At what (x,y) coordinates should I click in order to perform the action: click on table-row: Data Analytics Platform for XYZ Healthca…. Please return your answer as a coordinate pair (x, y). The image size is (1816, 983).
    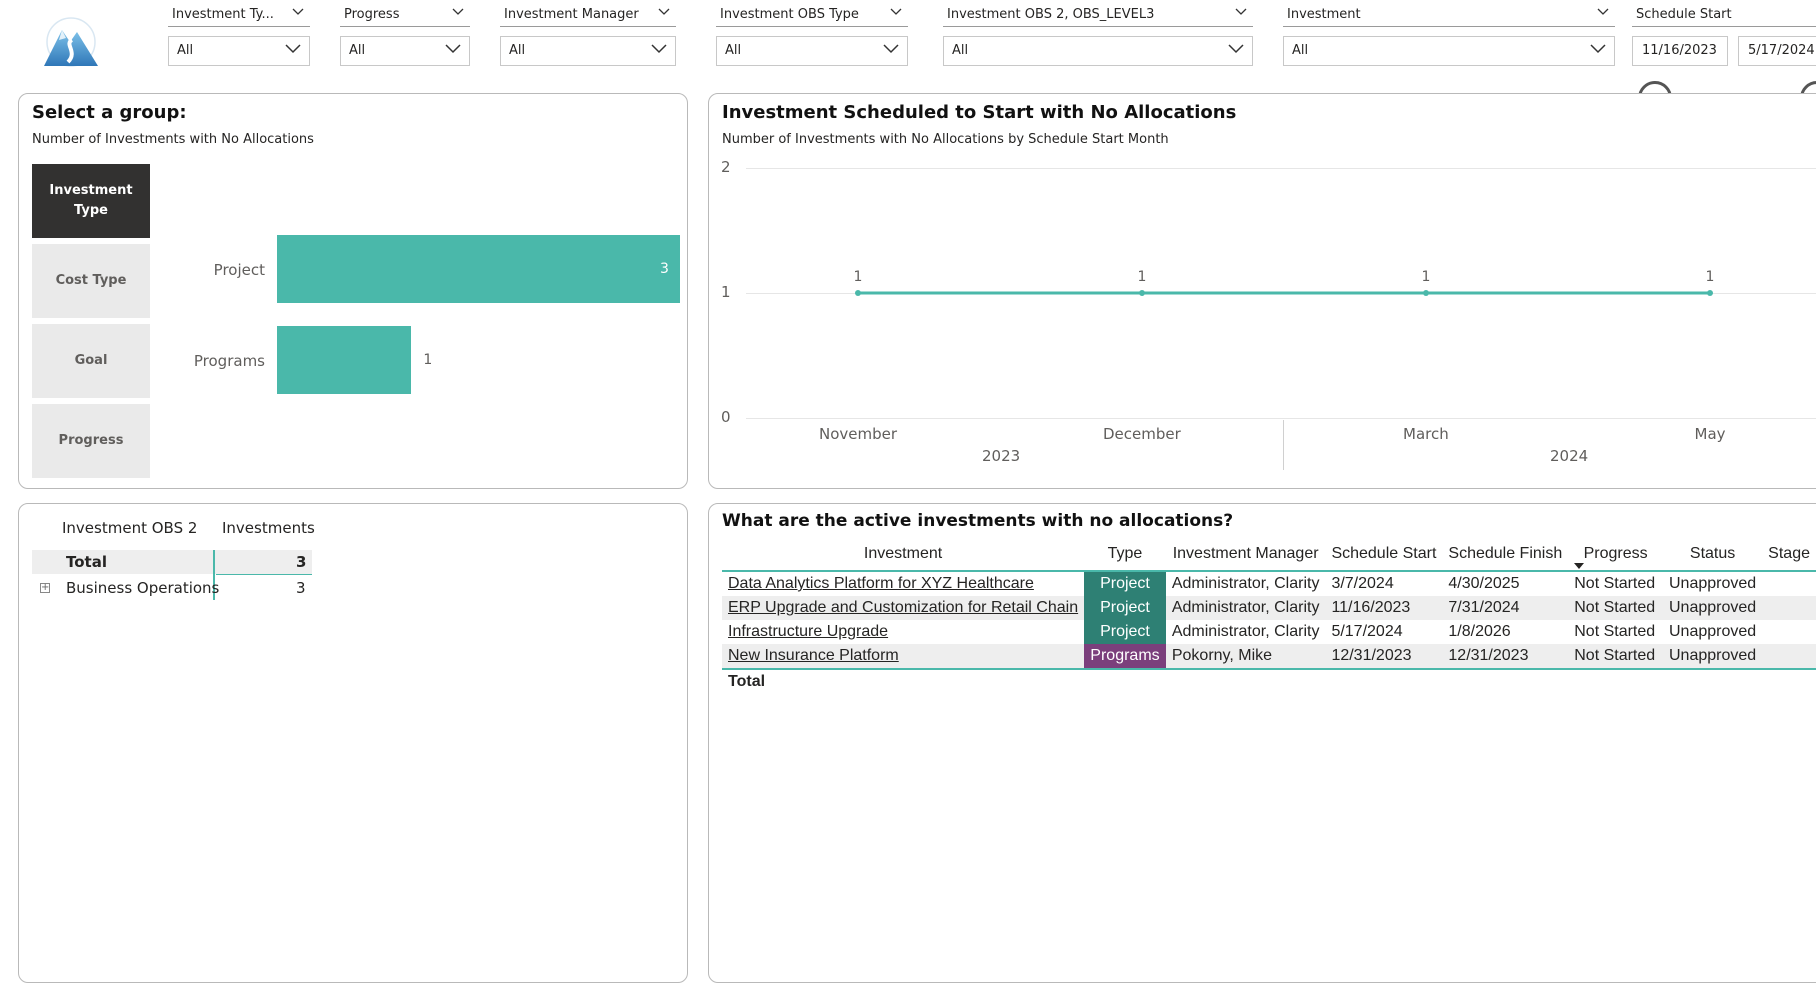
    Looking at the image, I should click on (1269, 583).